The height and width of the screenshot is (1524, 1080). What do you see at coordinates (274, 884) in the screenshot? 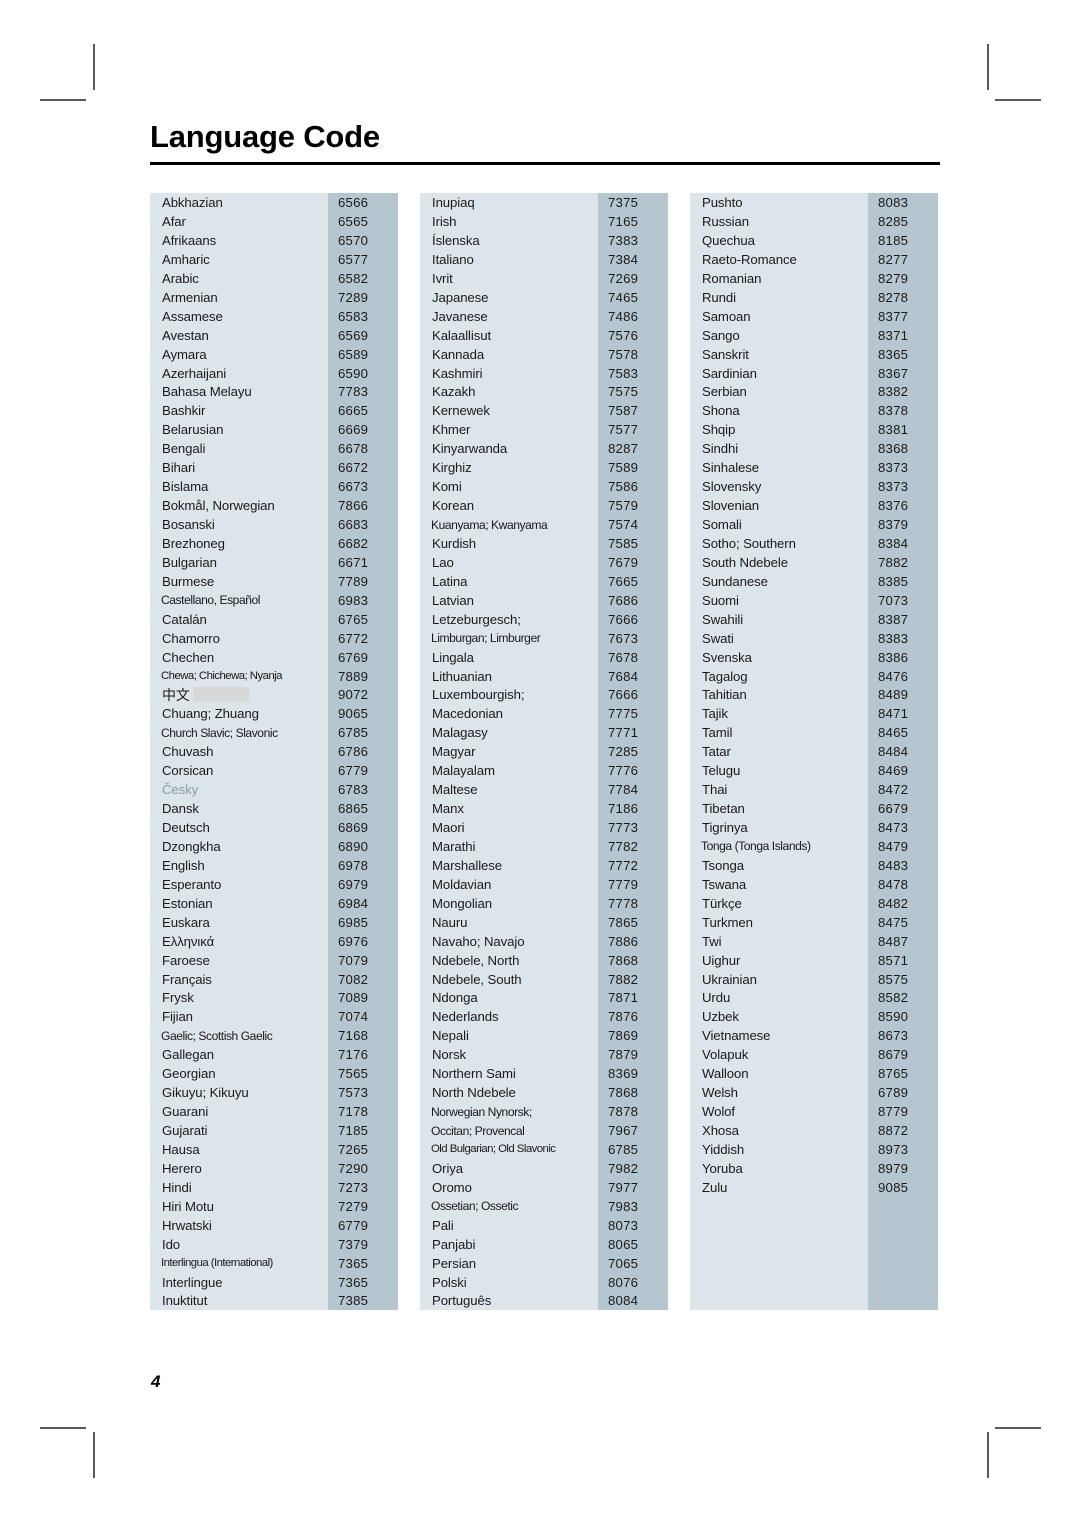
I see `table-row: Esperanto 6979` at bounding box center [274, 884].